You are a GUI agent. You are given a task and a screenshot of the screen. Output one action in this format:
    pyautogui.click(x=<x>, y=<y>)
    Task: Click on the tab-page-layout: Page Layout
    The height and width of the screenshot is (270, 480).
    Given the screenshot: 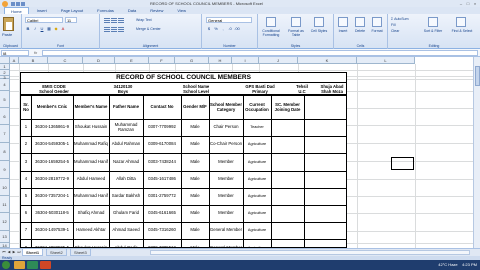 What is the action you would take?
    pyautogui.click(x=72, y=10)
    